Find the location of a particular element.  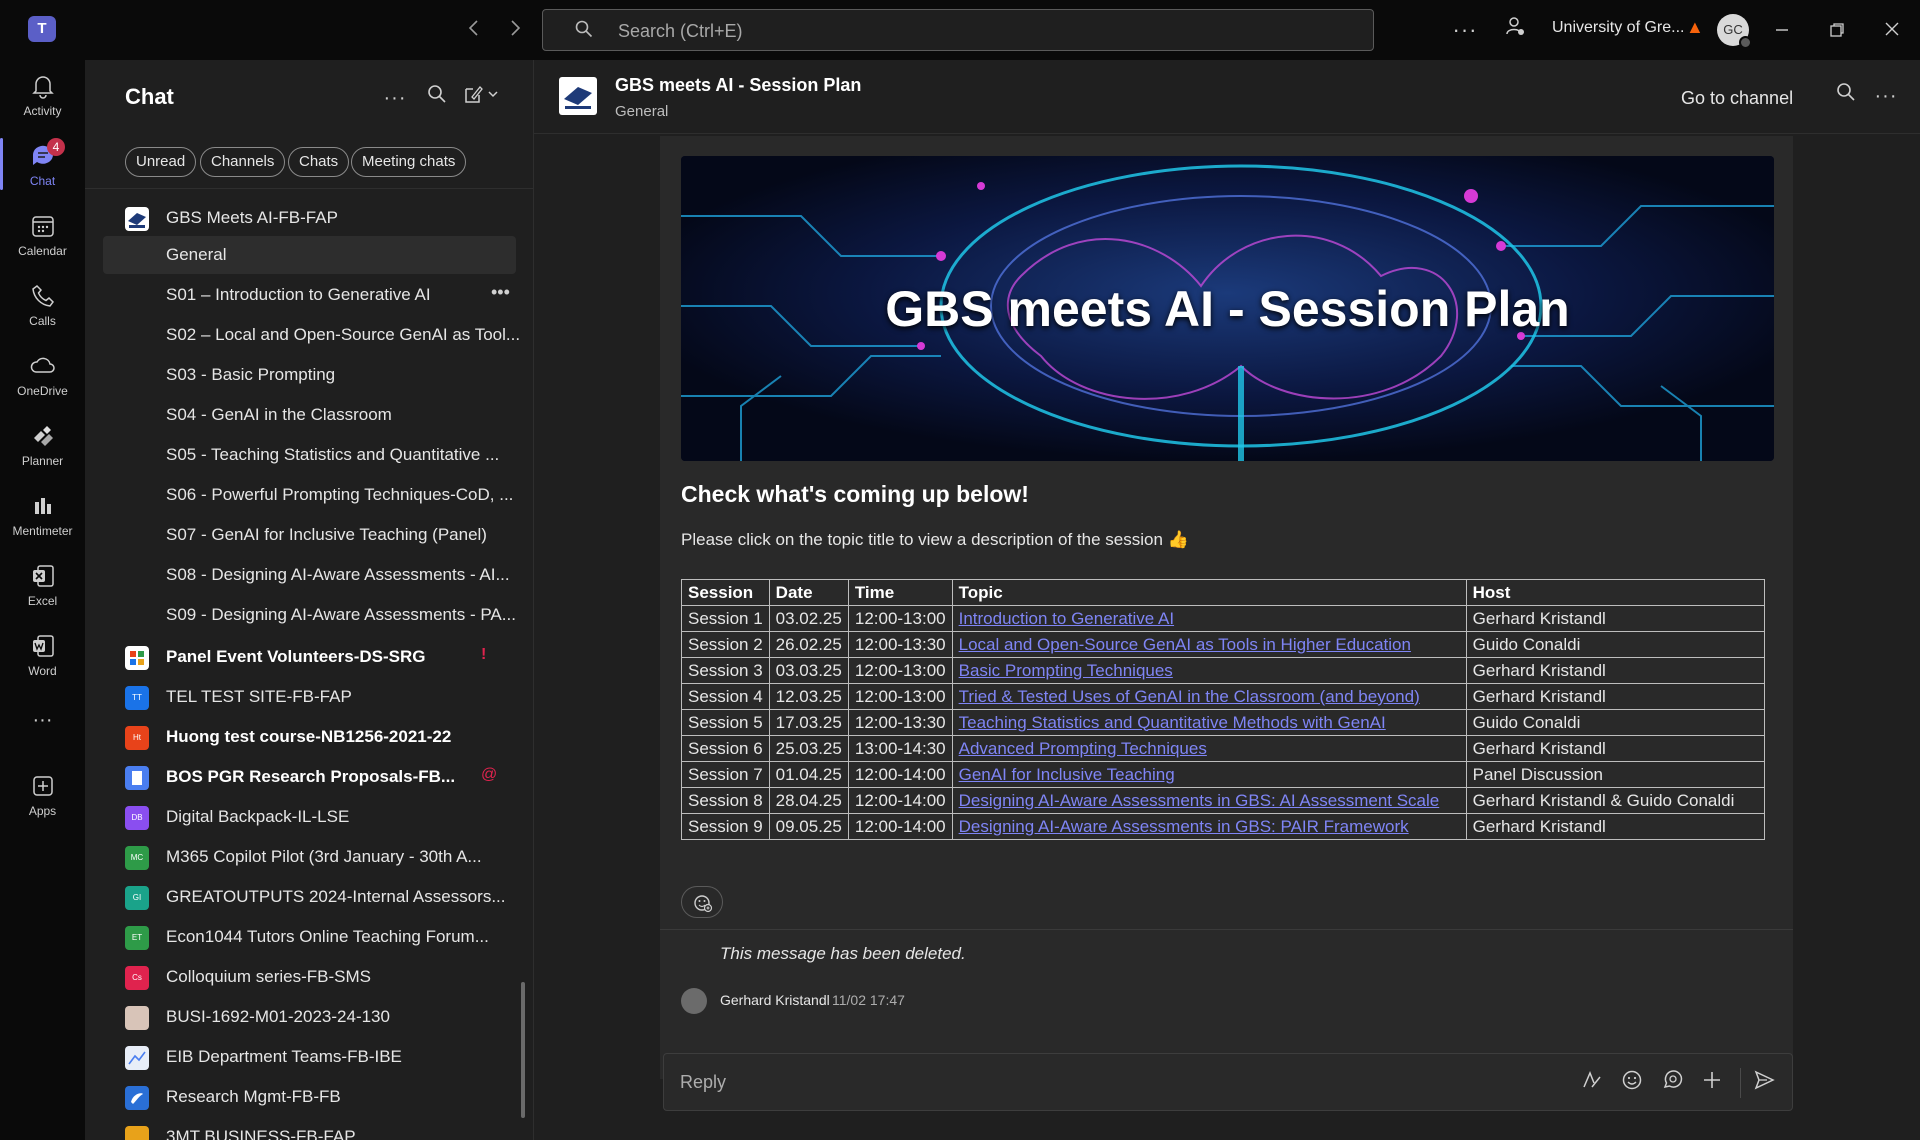

team-name: BUSI-1692-M01-2023-24-130 is located at coordinates (278, 1016).